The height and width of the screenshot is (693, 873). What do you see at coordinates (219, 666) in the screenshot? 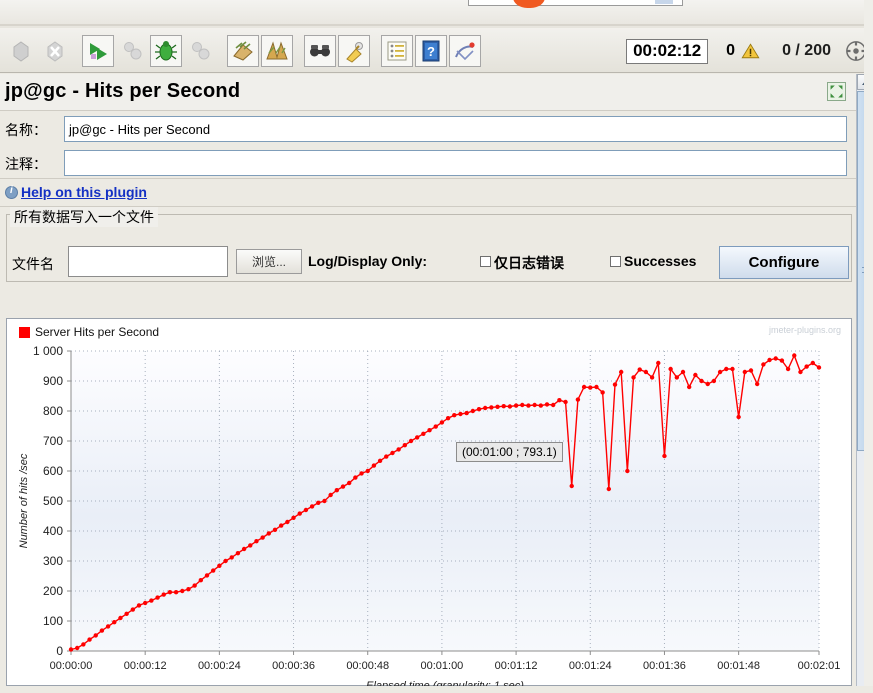
I see `svg-text: 00:00:24` at bounding box center [219, 666].